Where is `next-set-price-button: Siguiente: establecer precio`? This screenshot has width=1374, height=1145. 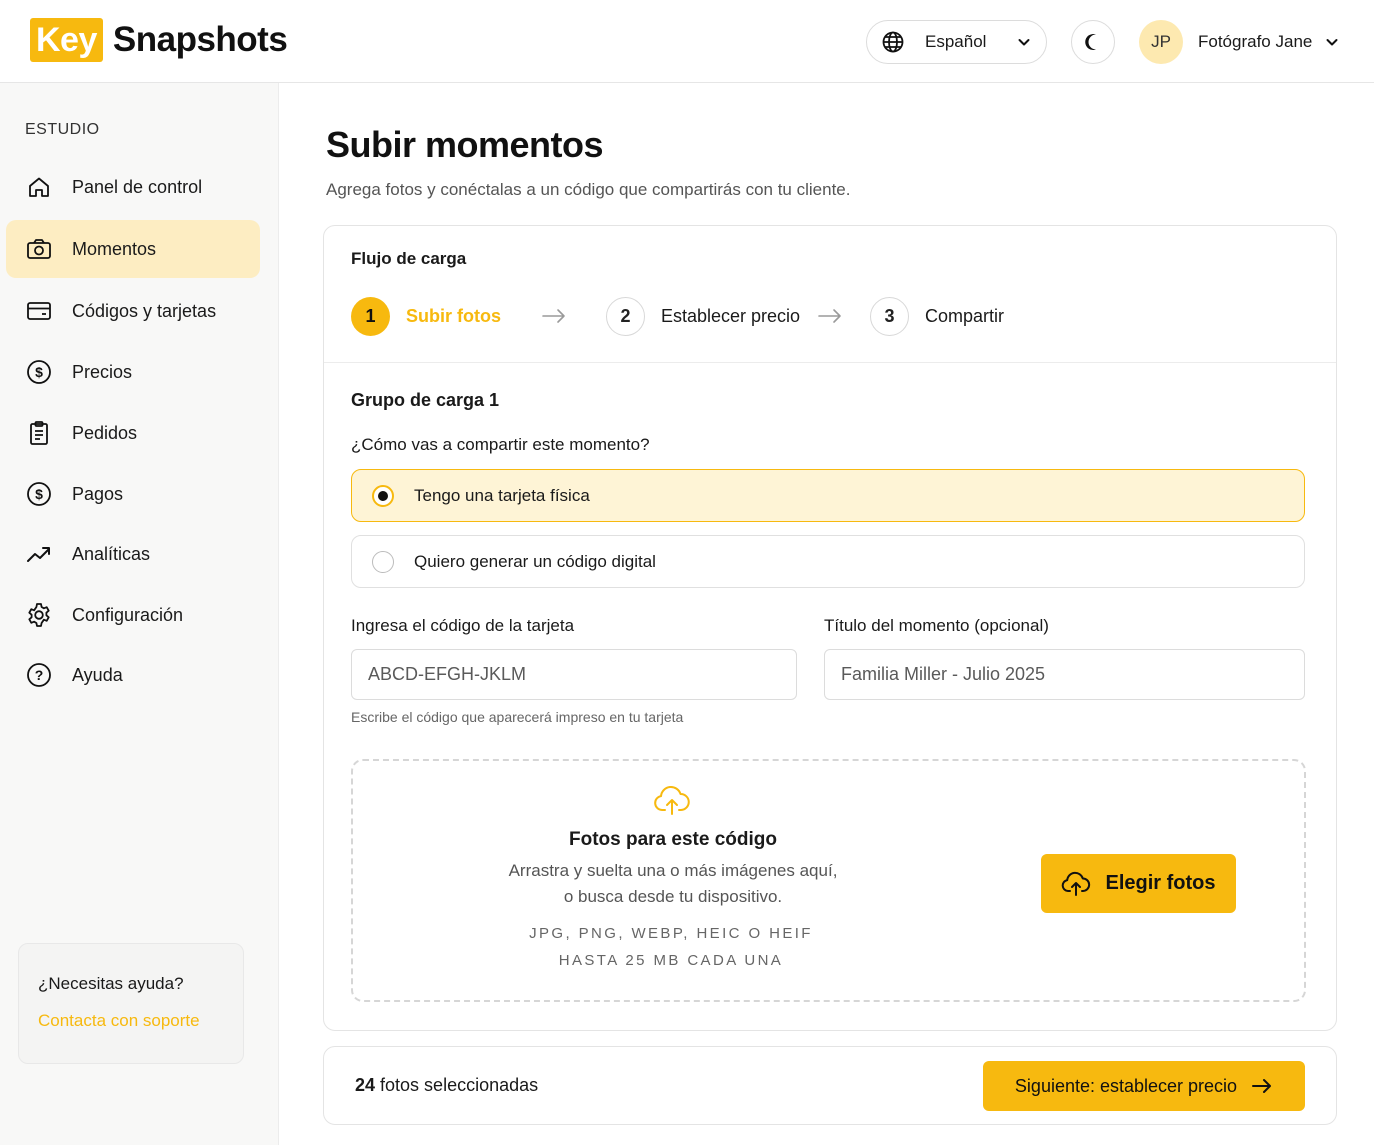 next-set-price-button: Siguiente: establecer precio is located at coordinates (1144, 1086).